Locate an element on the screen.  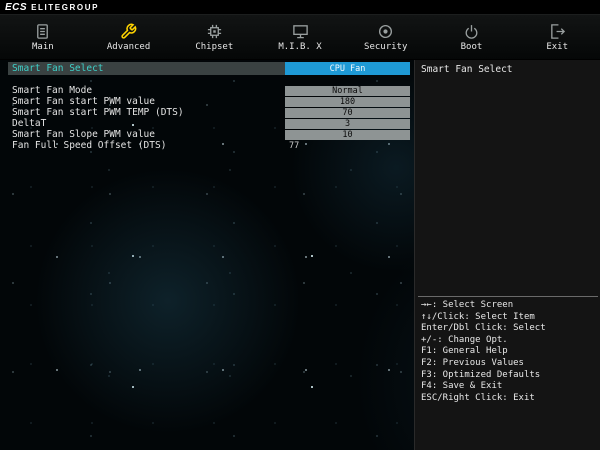
setting-value: Normal is located at coordinates (347, 90).